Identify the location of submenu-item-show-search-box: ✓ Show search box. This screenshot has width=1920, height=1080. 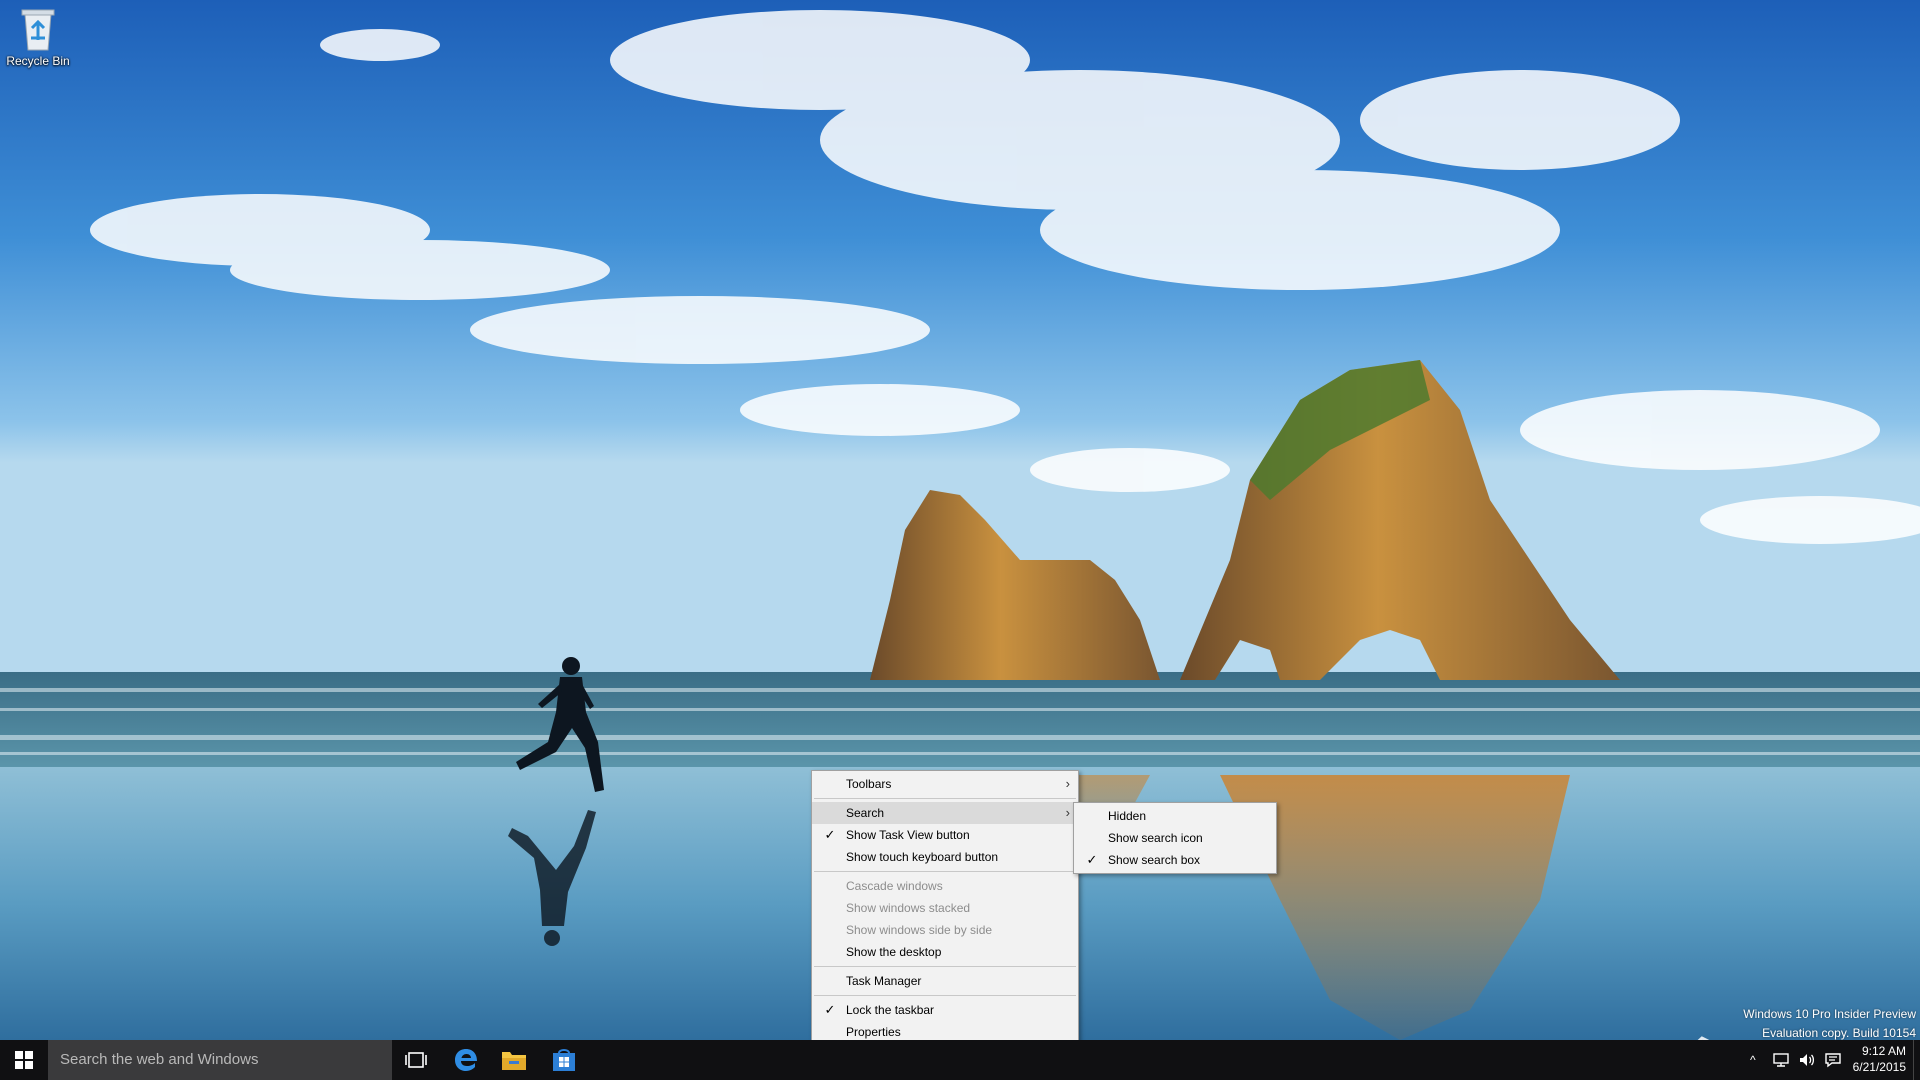
(1175, 860).